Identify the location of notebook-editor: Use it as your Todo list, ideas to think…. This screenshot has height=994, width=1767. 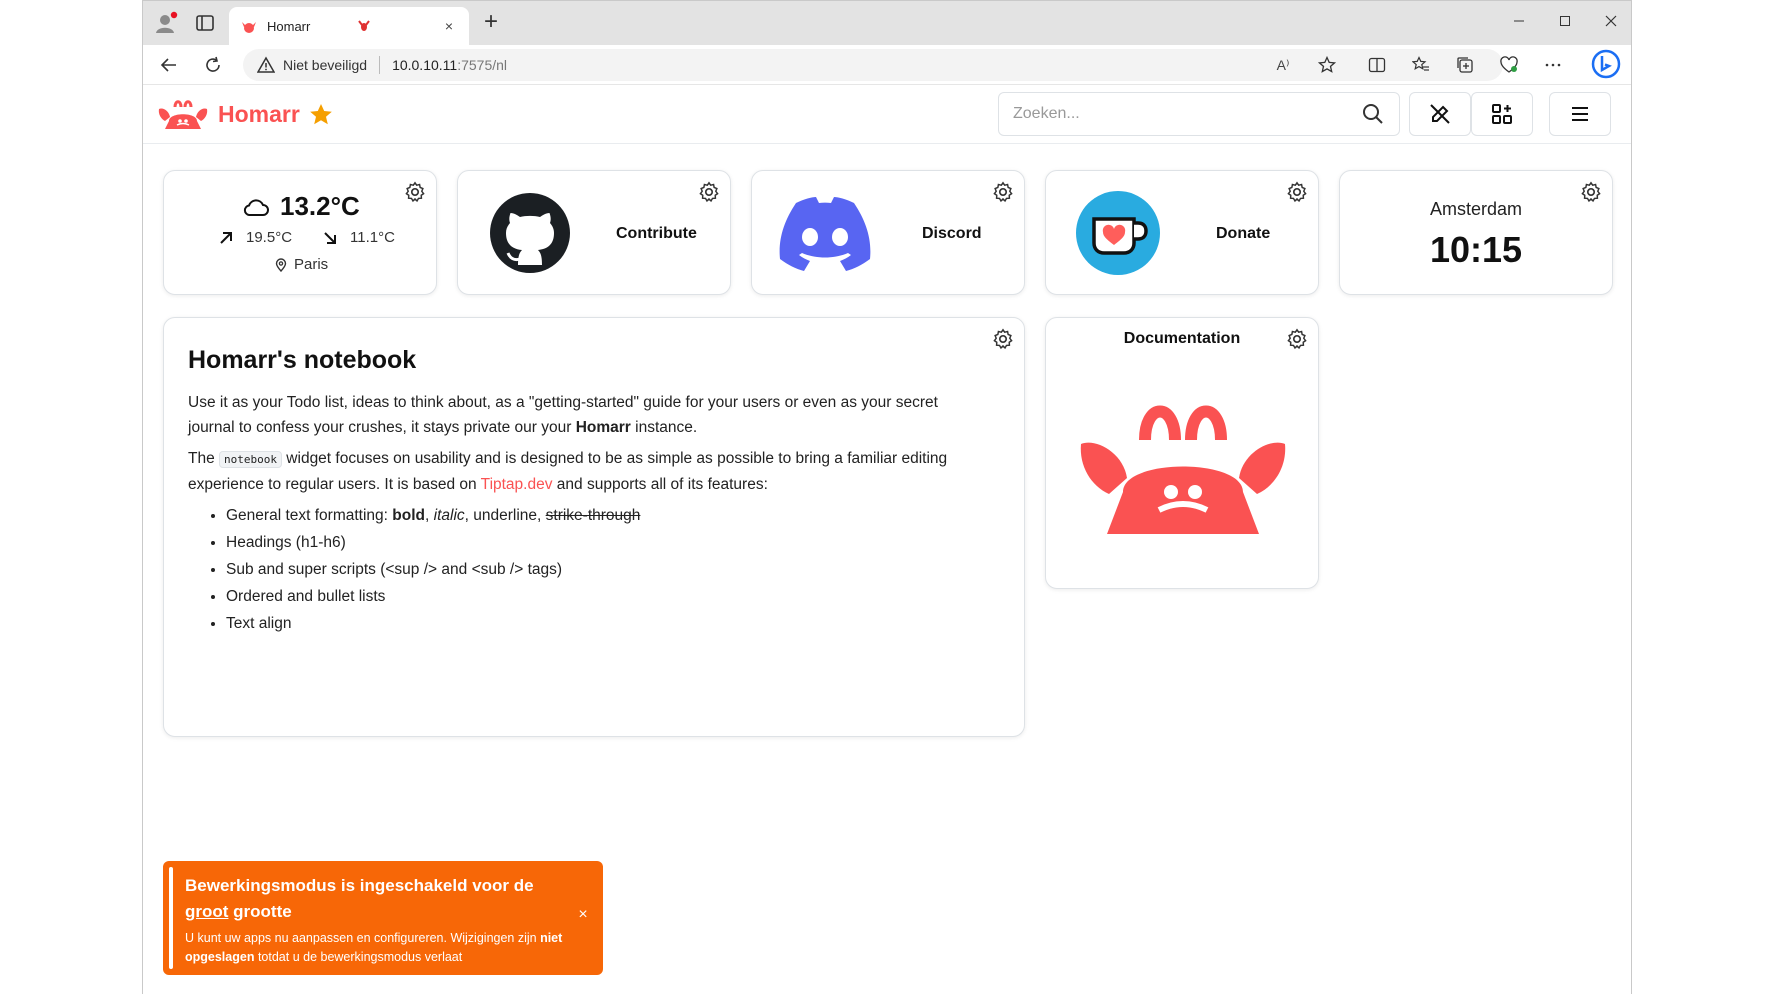
(583, 514).